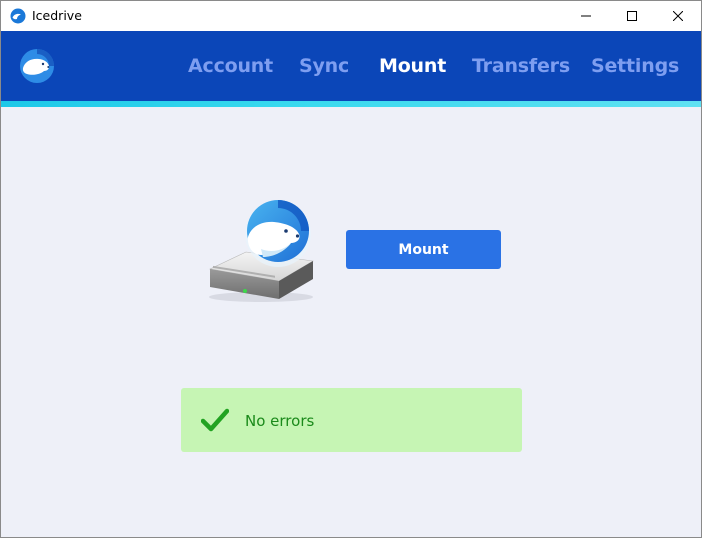  I want to click on icedrive-bear-logo-icon, so click(37, 66).